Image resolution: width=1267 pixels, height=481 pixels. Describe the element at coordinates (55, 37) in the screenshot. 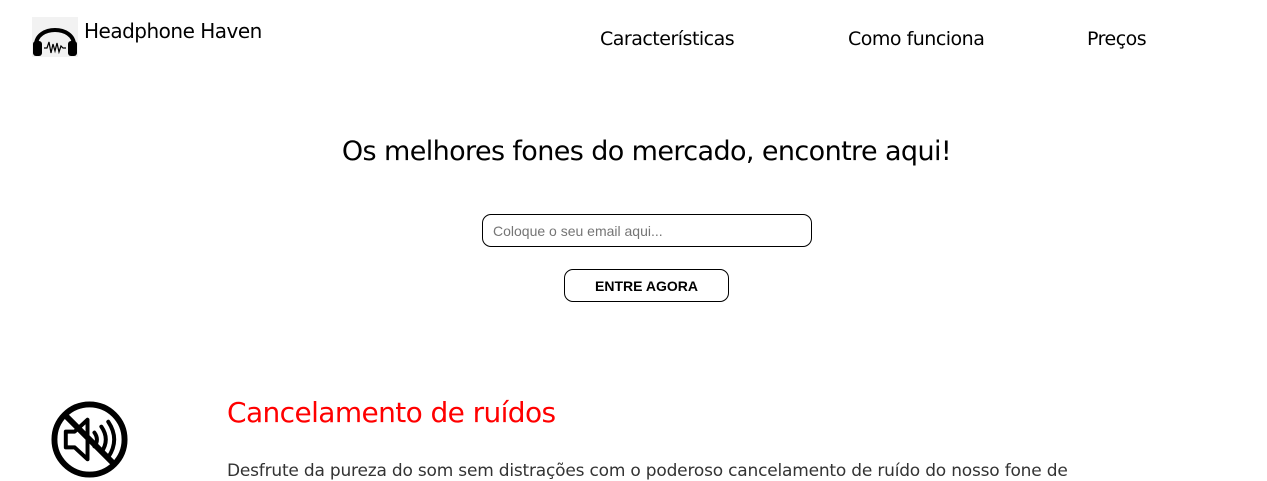

I see `headphones-icon` at that location.